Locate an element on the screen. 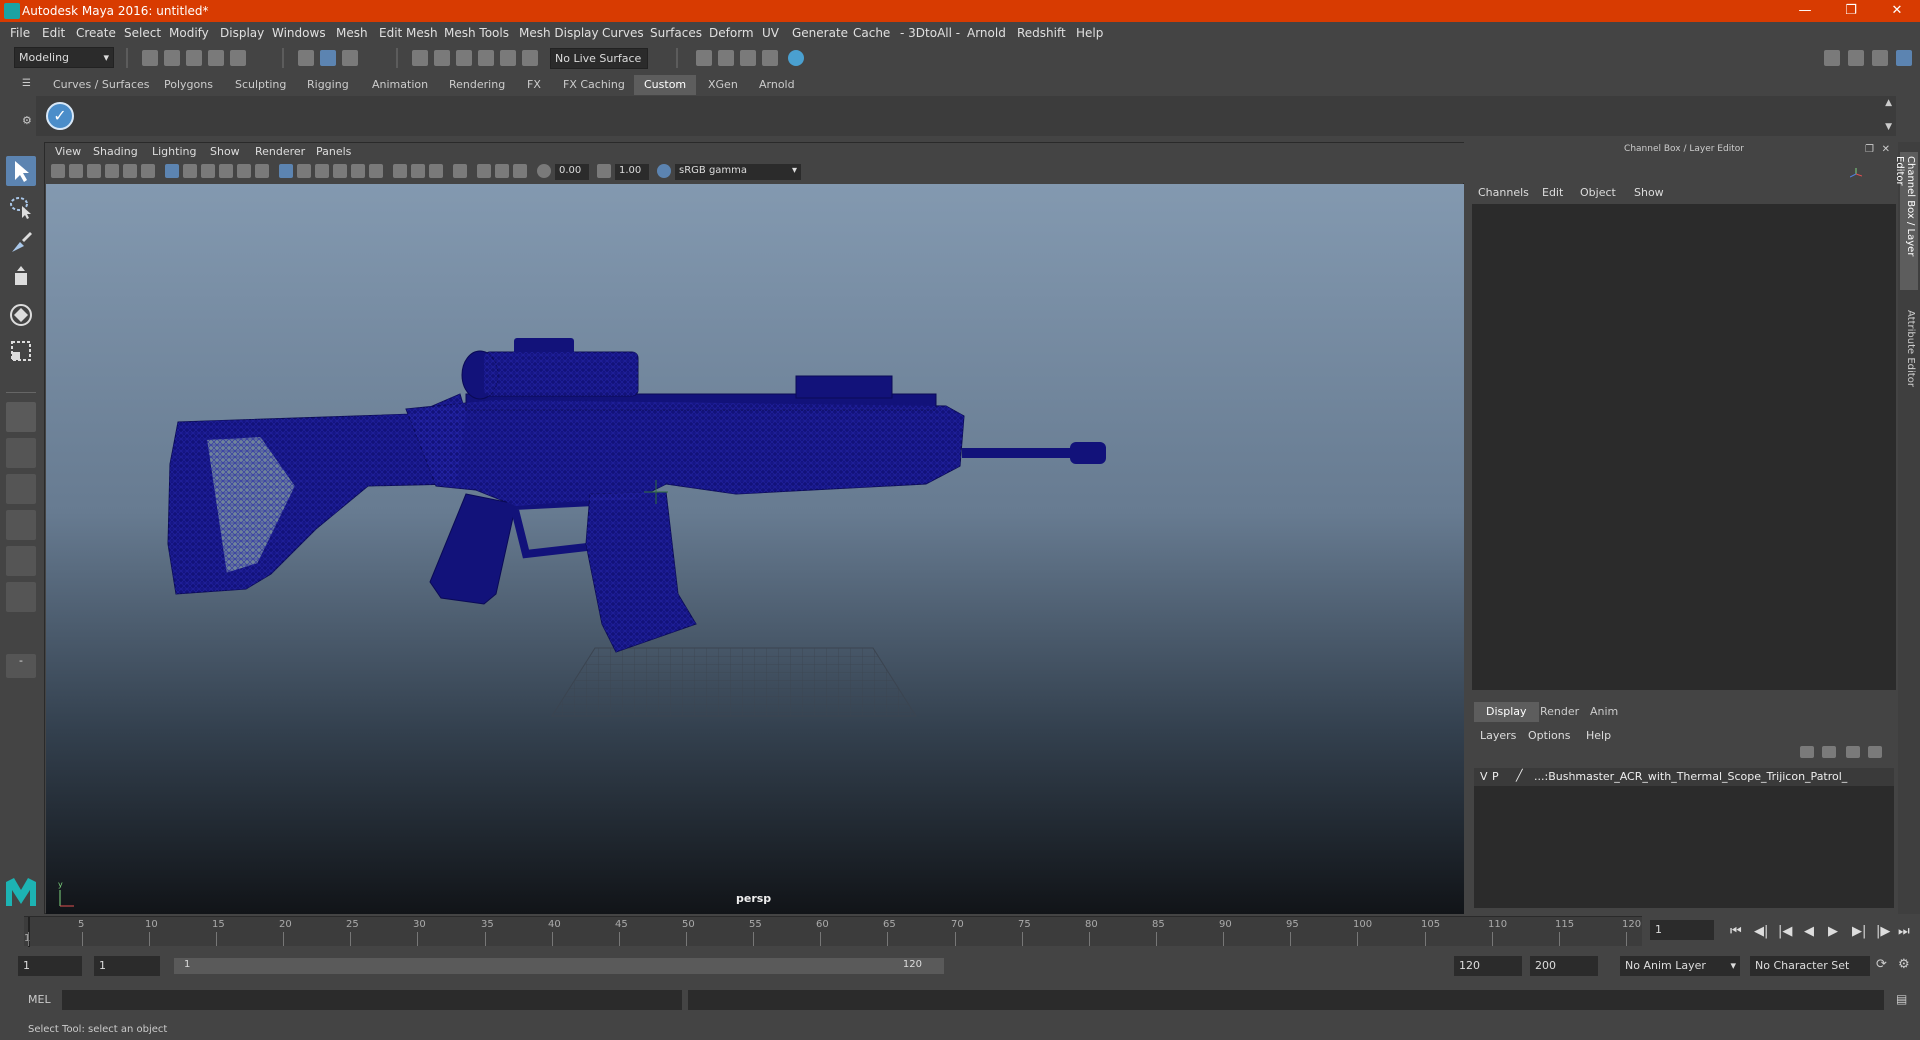 The height and width of the screenshot is (1040, 1920). animation-end-field: 200 is located at coordinates (1564, 966).